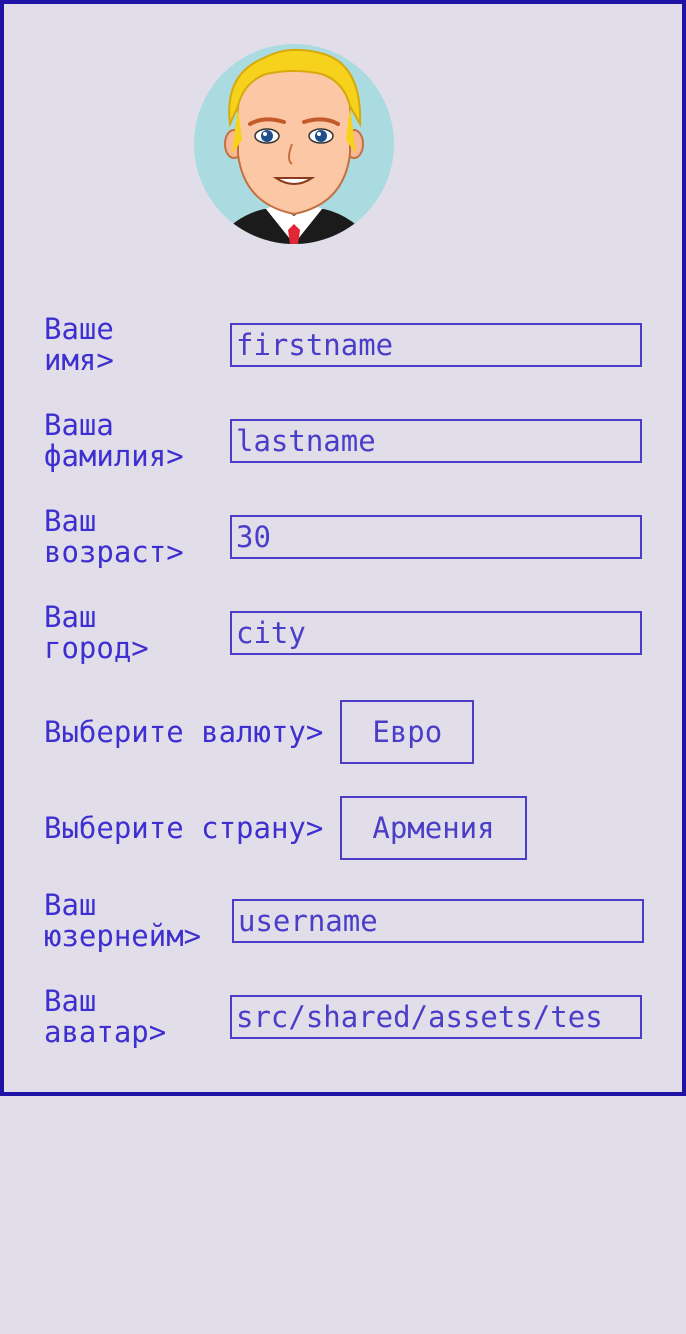  I want to click on city-row: Ваш город> city, so click(343, 633).